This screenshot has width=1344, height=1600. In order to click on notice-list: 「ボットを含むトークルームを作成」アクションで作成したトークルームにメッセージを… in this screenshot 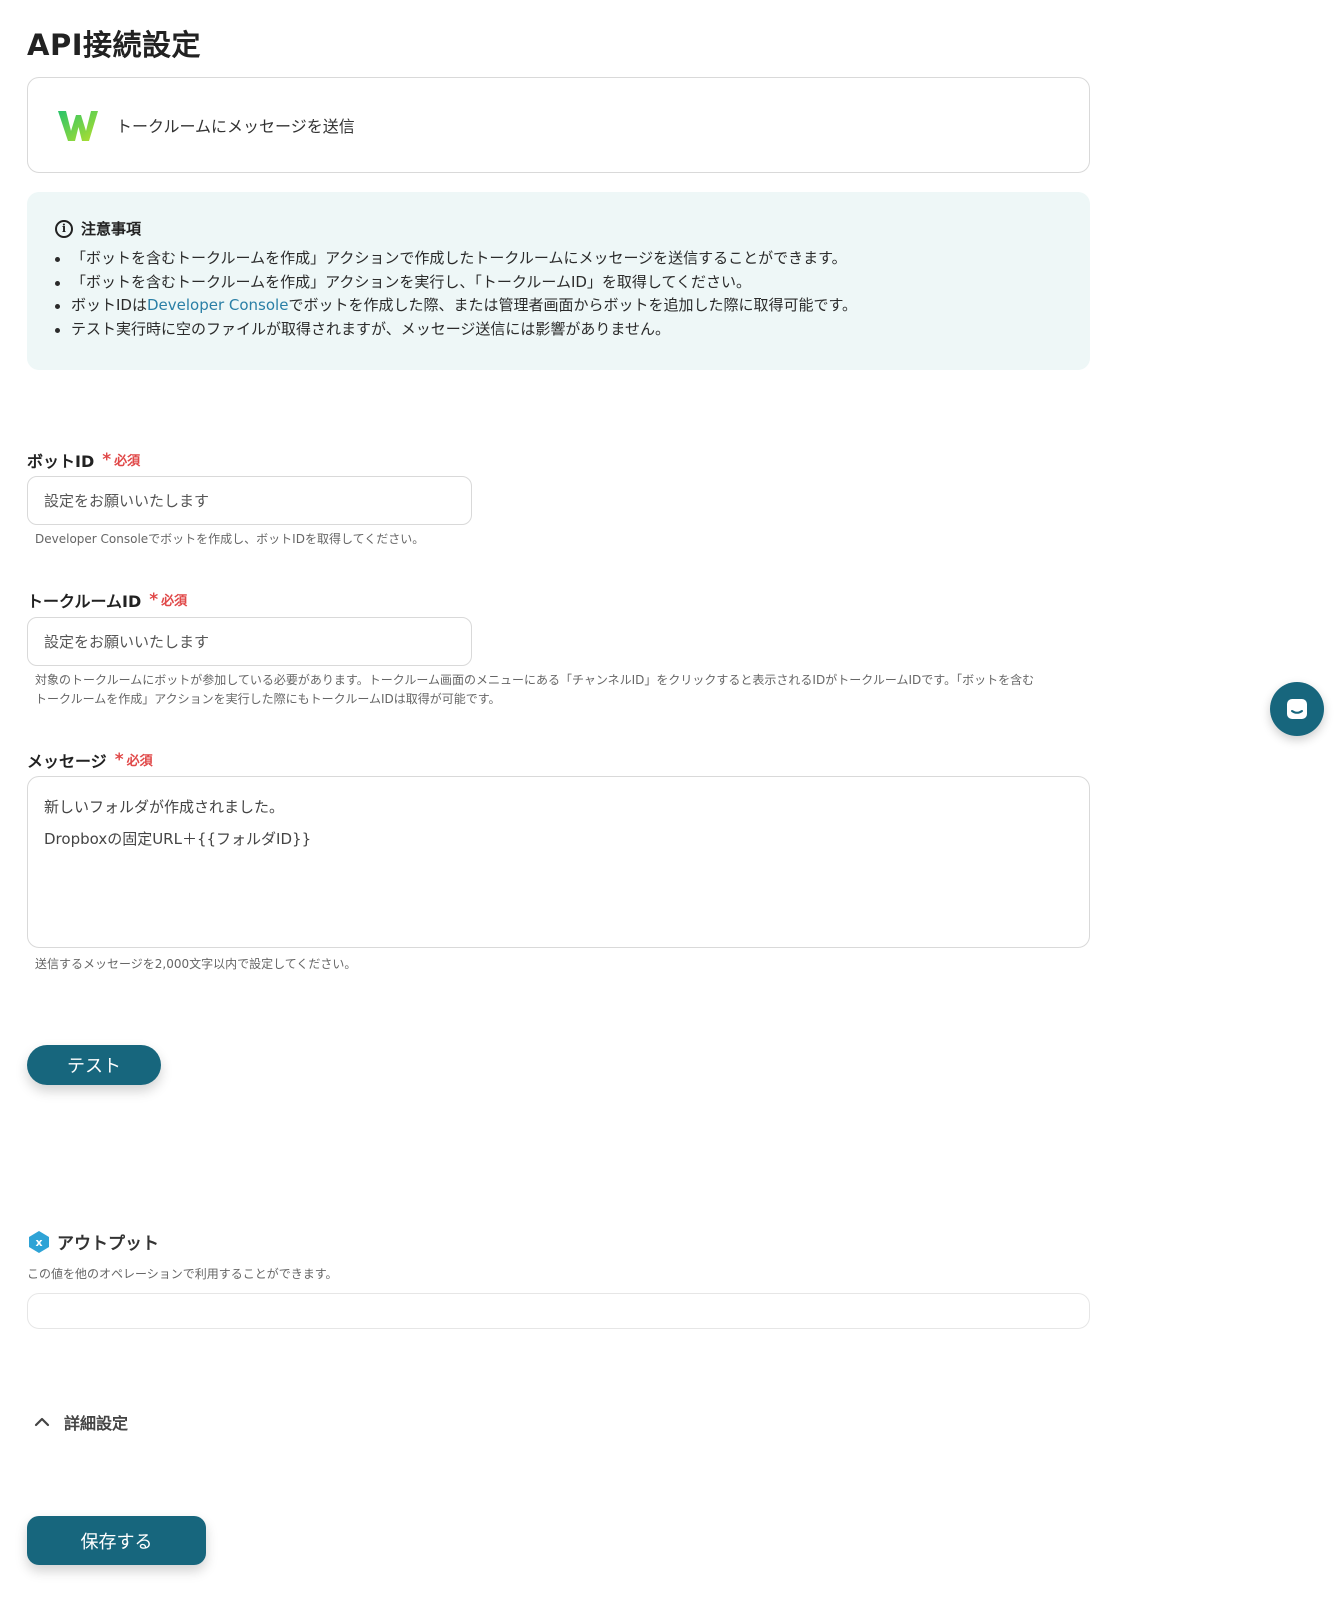, I will do `click(558, 294)`.